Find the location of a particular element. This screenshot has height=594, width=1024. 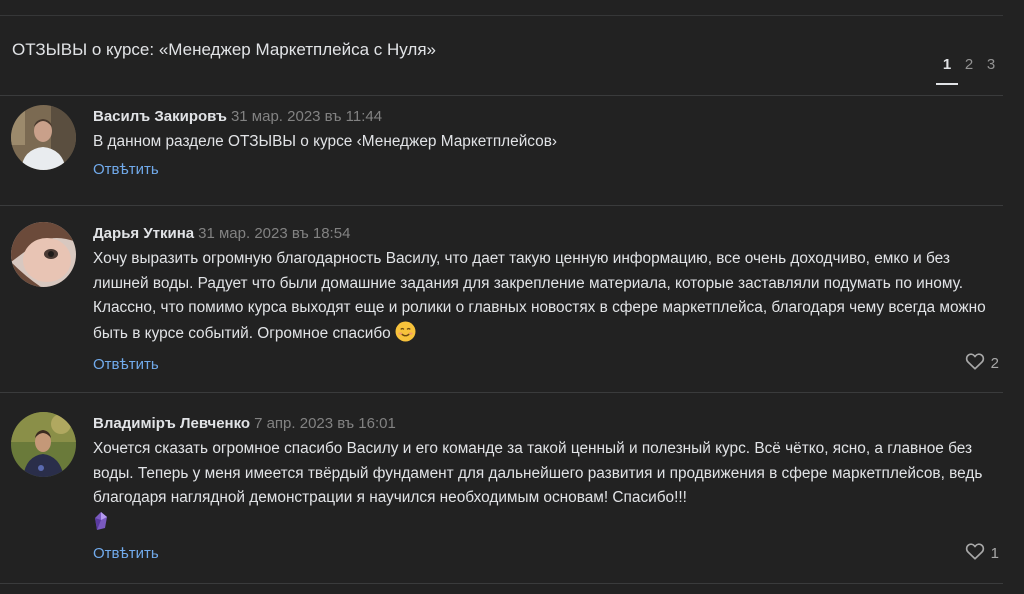

page-1-link: 1 is located at coordinates (947, 64).